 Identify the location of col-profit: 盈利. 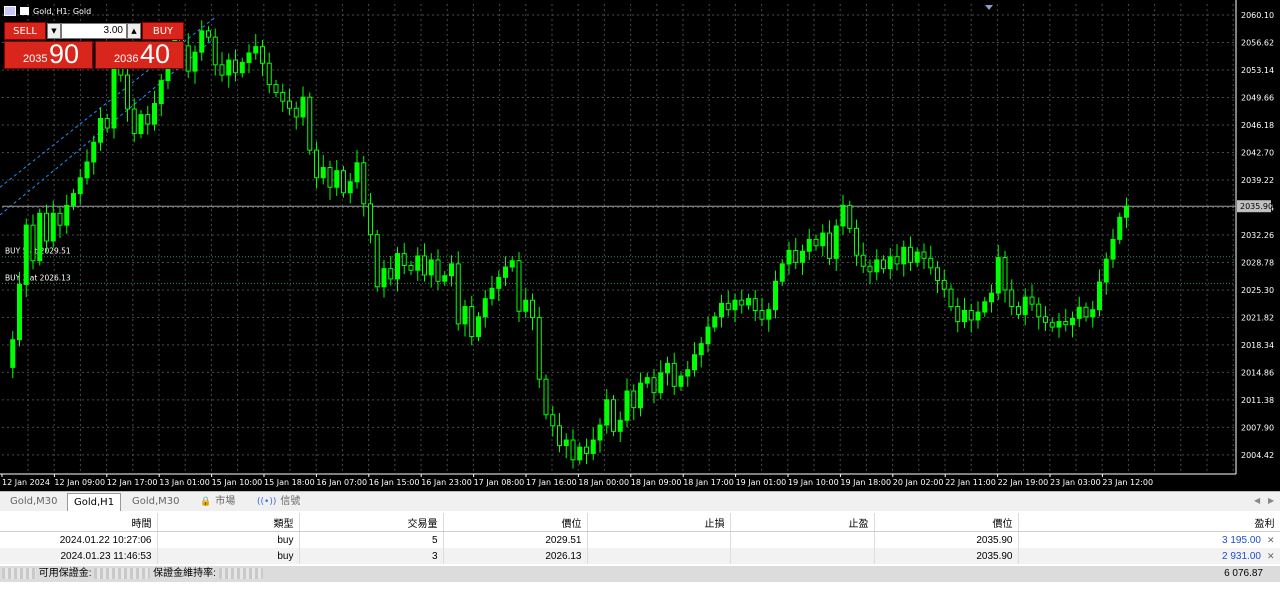
(1149, 522).